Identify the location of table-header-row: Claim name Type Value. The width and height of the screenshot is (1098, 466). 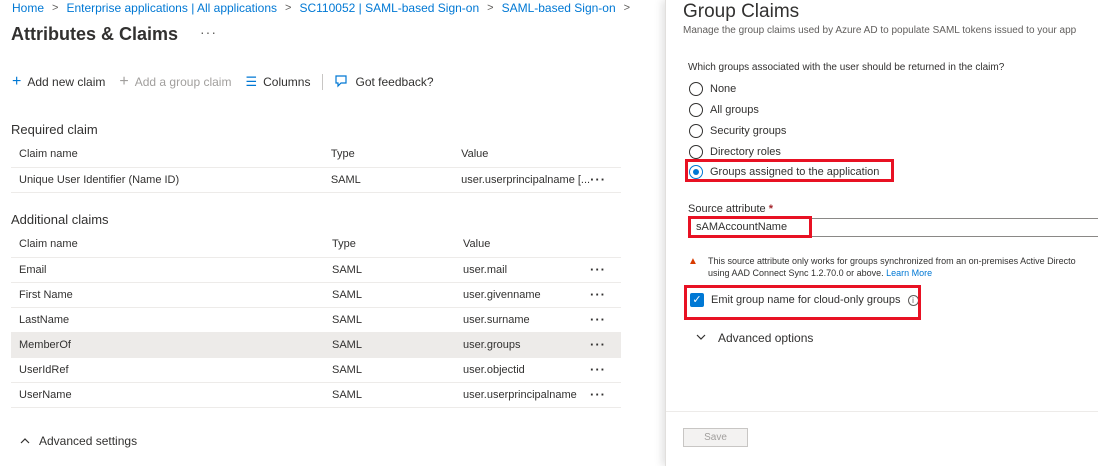
(316, 155).